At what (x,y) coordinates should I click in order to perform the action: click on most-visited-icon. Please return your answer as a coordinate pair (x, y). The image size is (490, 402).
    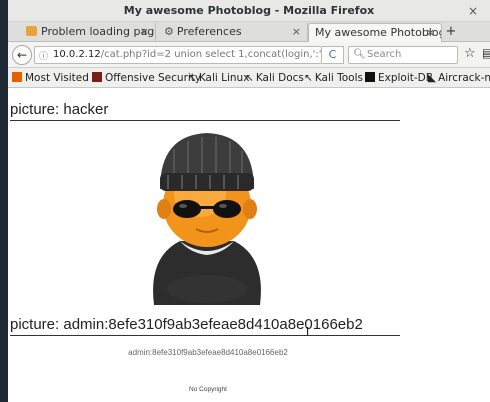
    Looking at the image, I should click on (17, 77).